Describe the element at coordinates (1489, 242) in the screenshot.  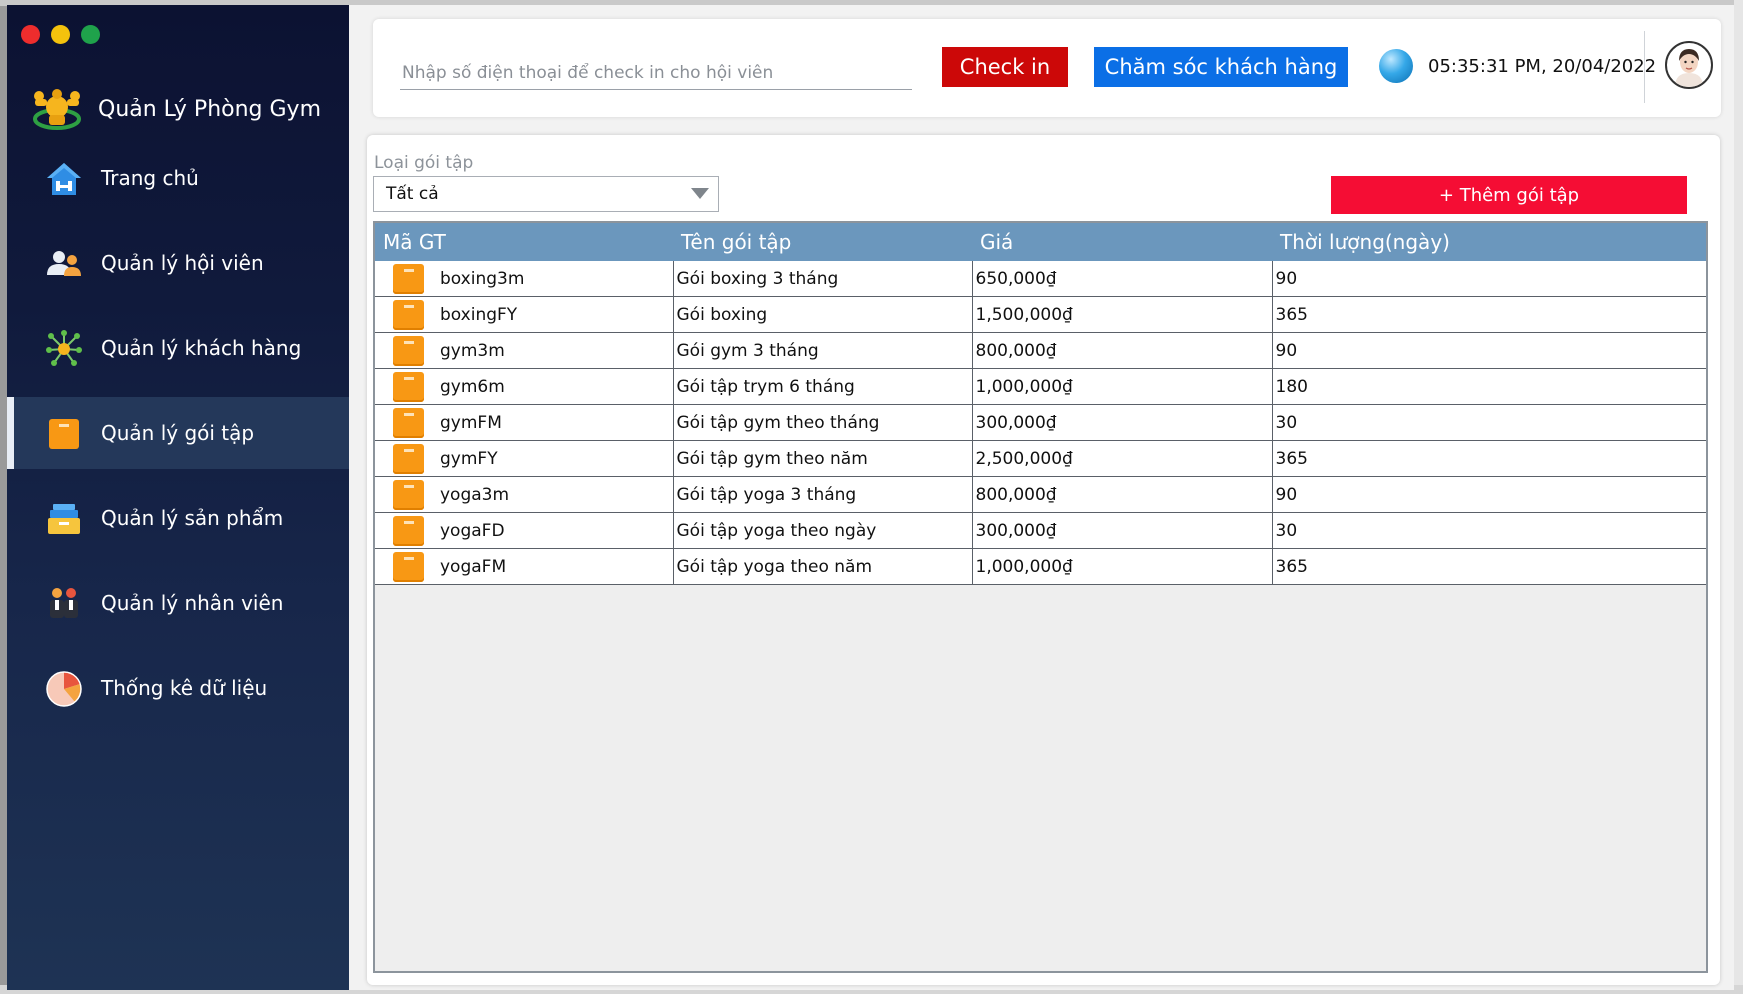
I see `column-header-duration: Thời lượng(ngày)` at that location.